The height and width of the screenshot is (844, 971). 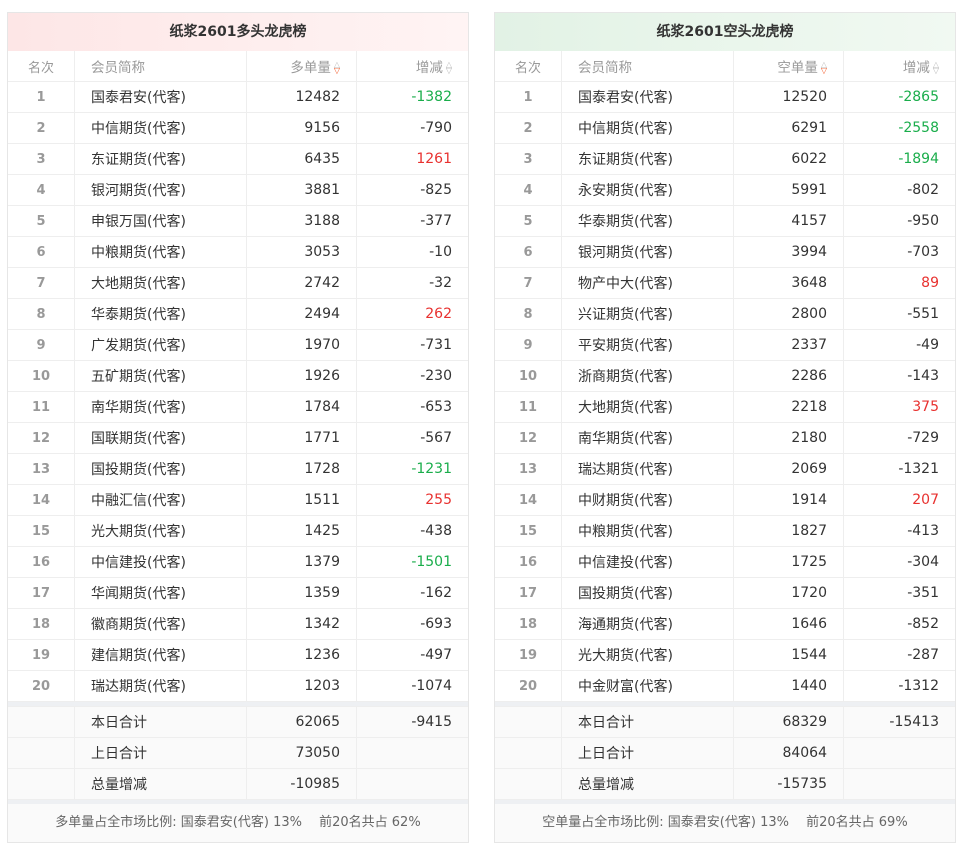 What do you see at coordinates (412, 562) in the screenshot?
I see `cell-change: -1501` at bounding box center [412, 562].